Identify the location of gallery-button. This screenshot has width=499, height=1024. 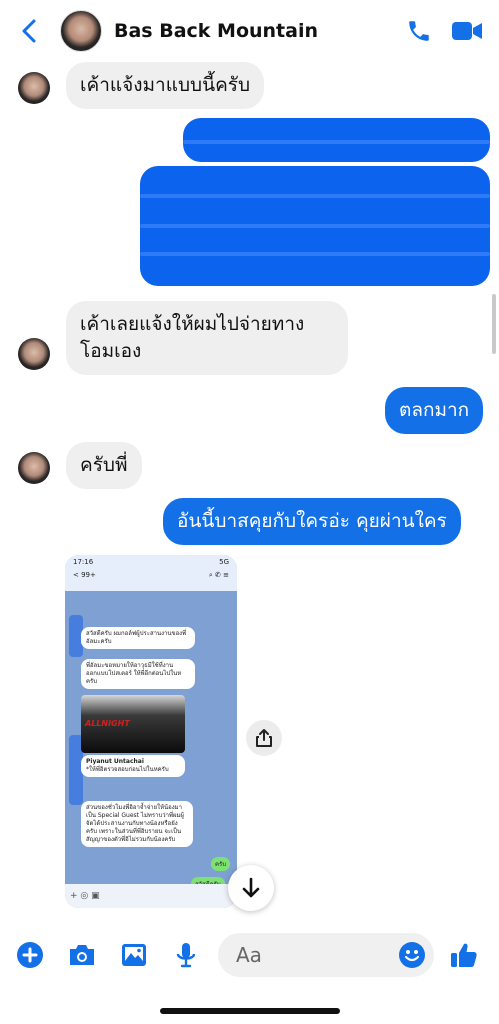
(134, 955).